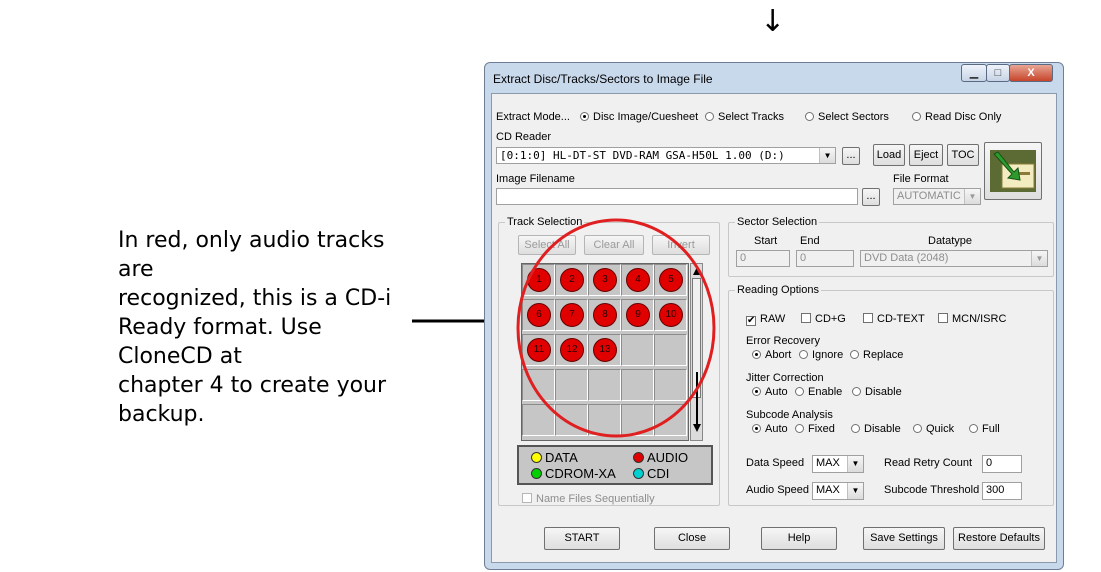  I want to click on sector-selection-title: Sector Selection, so click(777, 222).